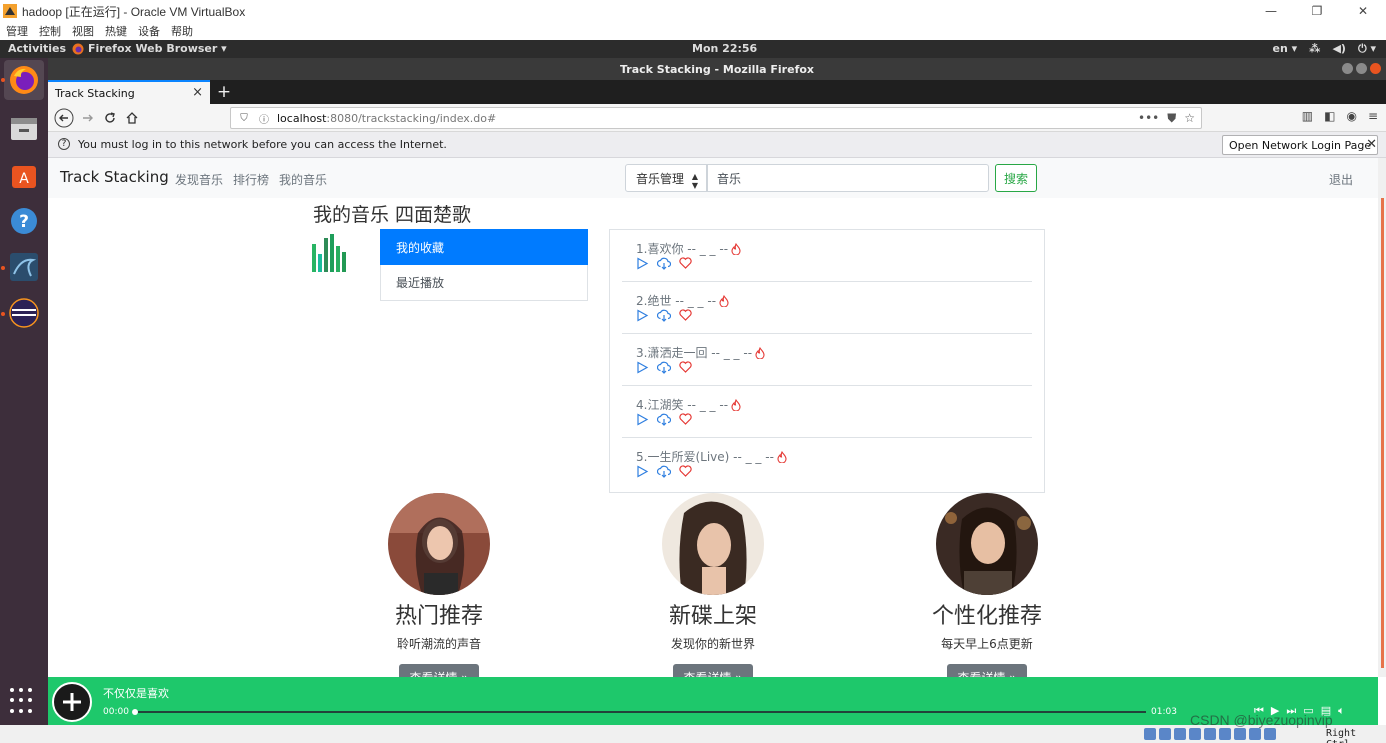  Describe the element at coordinates (1300, 145) in the screenshot. I see `open-network-login-button: Open Network Login Page` at that location.